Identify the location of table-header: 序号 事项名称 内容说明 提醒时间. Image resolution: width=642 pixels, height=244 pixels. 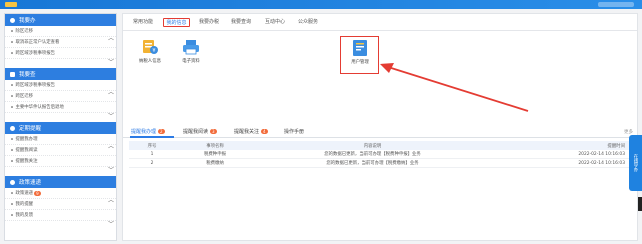
(381, 145).